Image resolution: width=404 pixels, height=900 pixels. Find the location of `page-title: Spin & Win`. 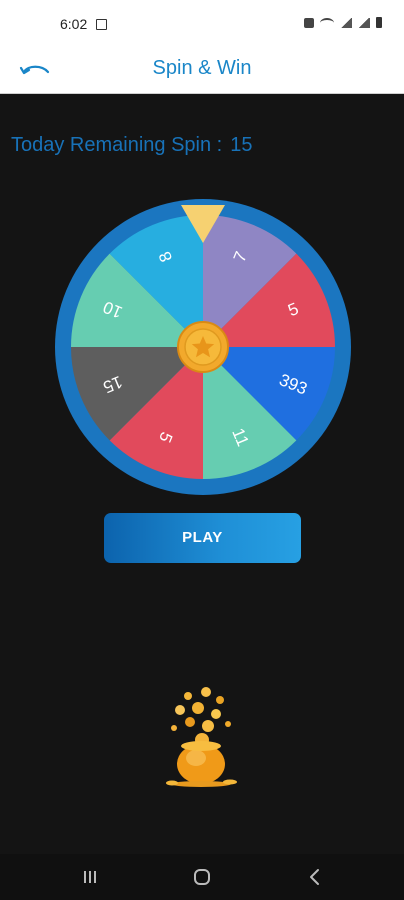

page-title: Spin & Win is located at coordinates (202, 68).